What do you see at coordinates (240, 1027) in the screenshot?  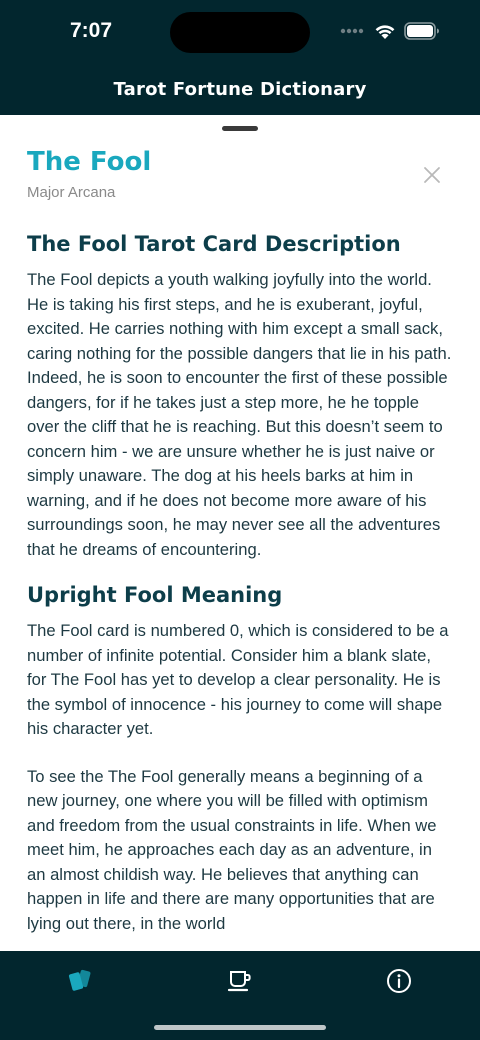 I see `home-indicator` at bounding box center [240, 1027].